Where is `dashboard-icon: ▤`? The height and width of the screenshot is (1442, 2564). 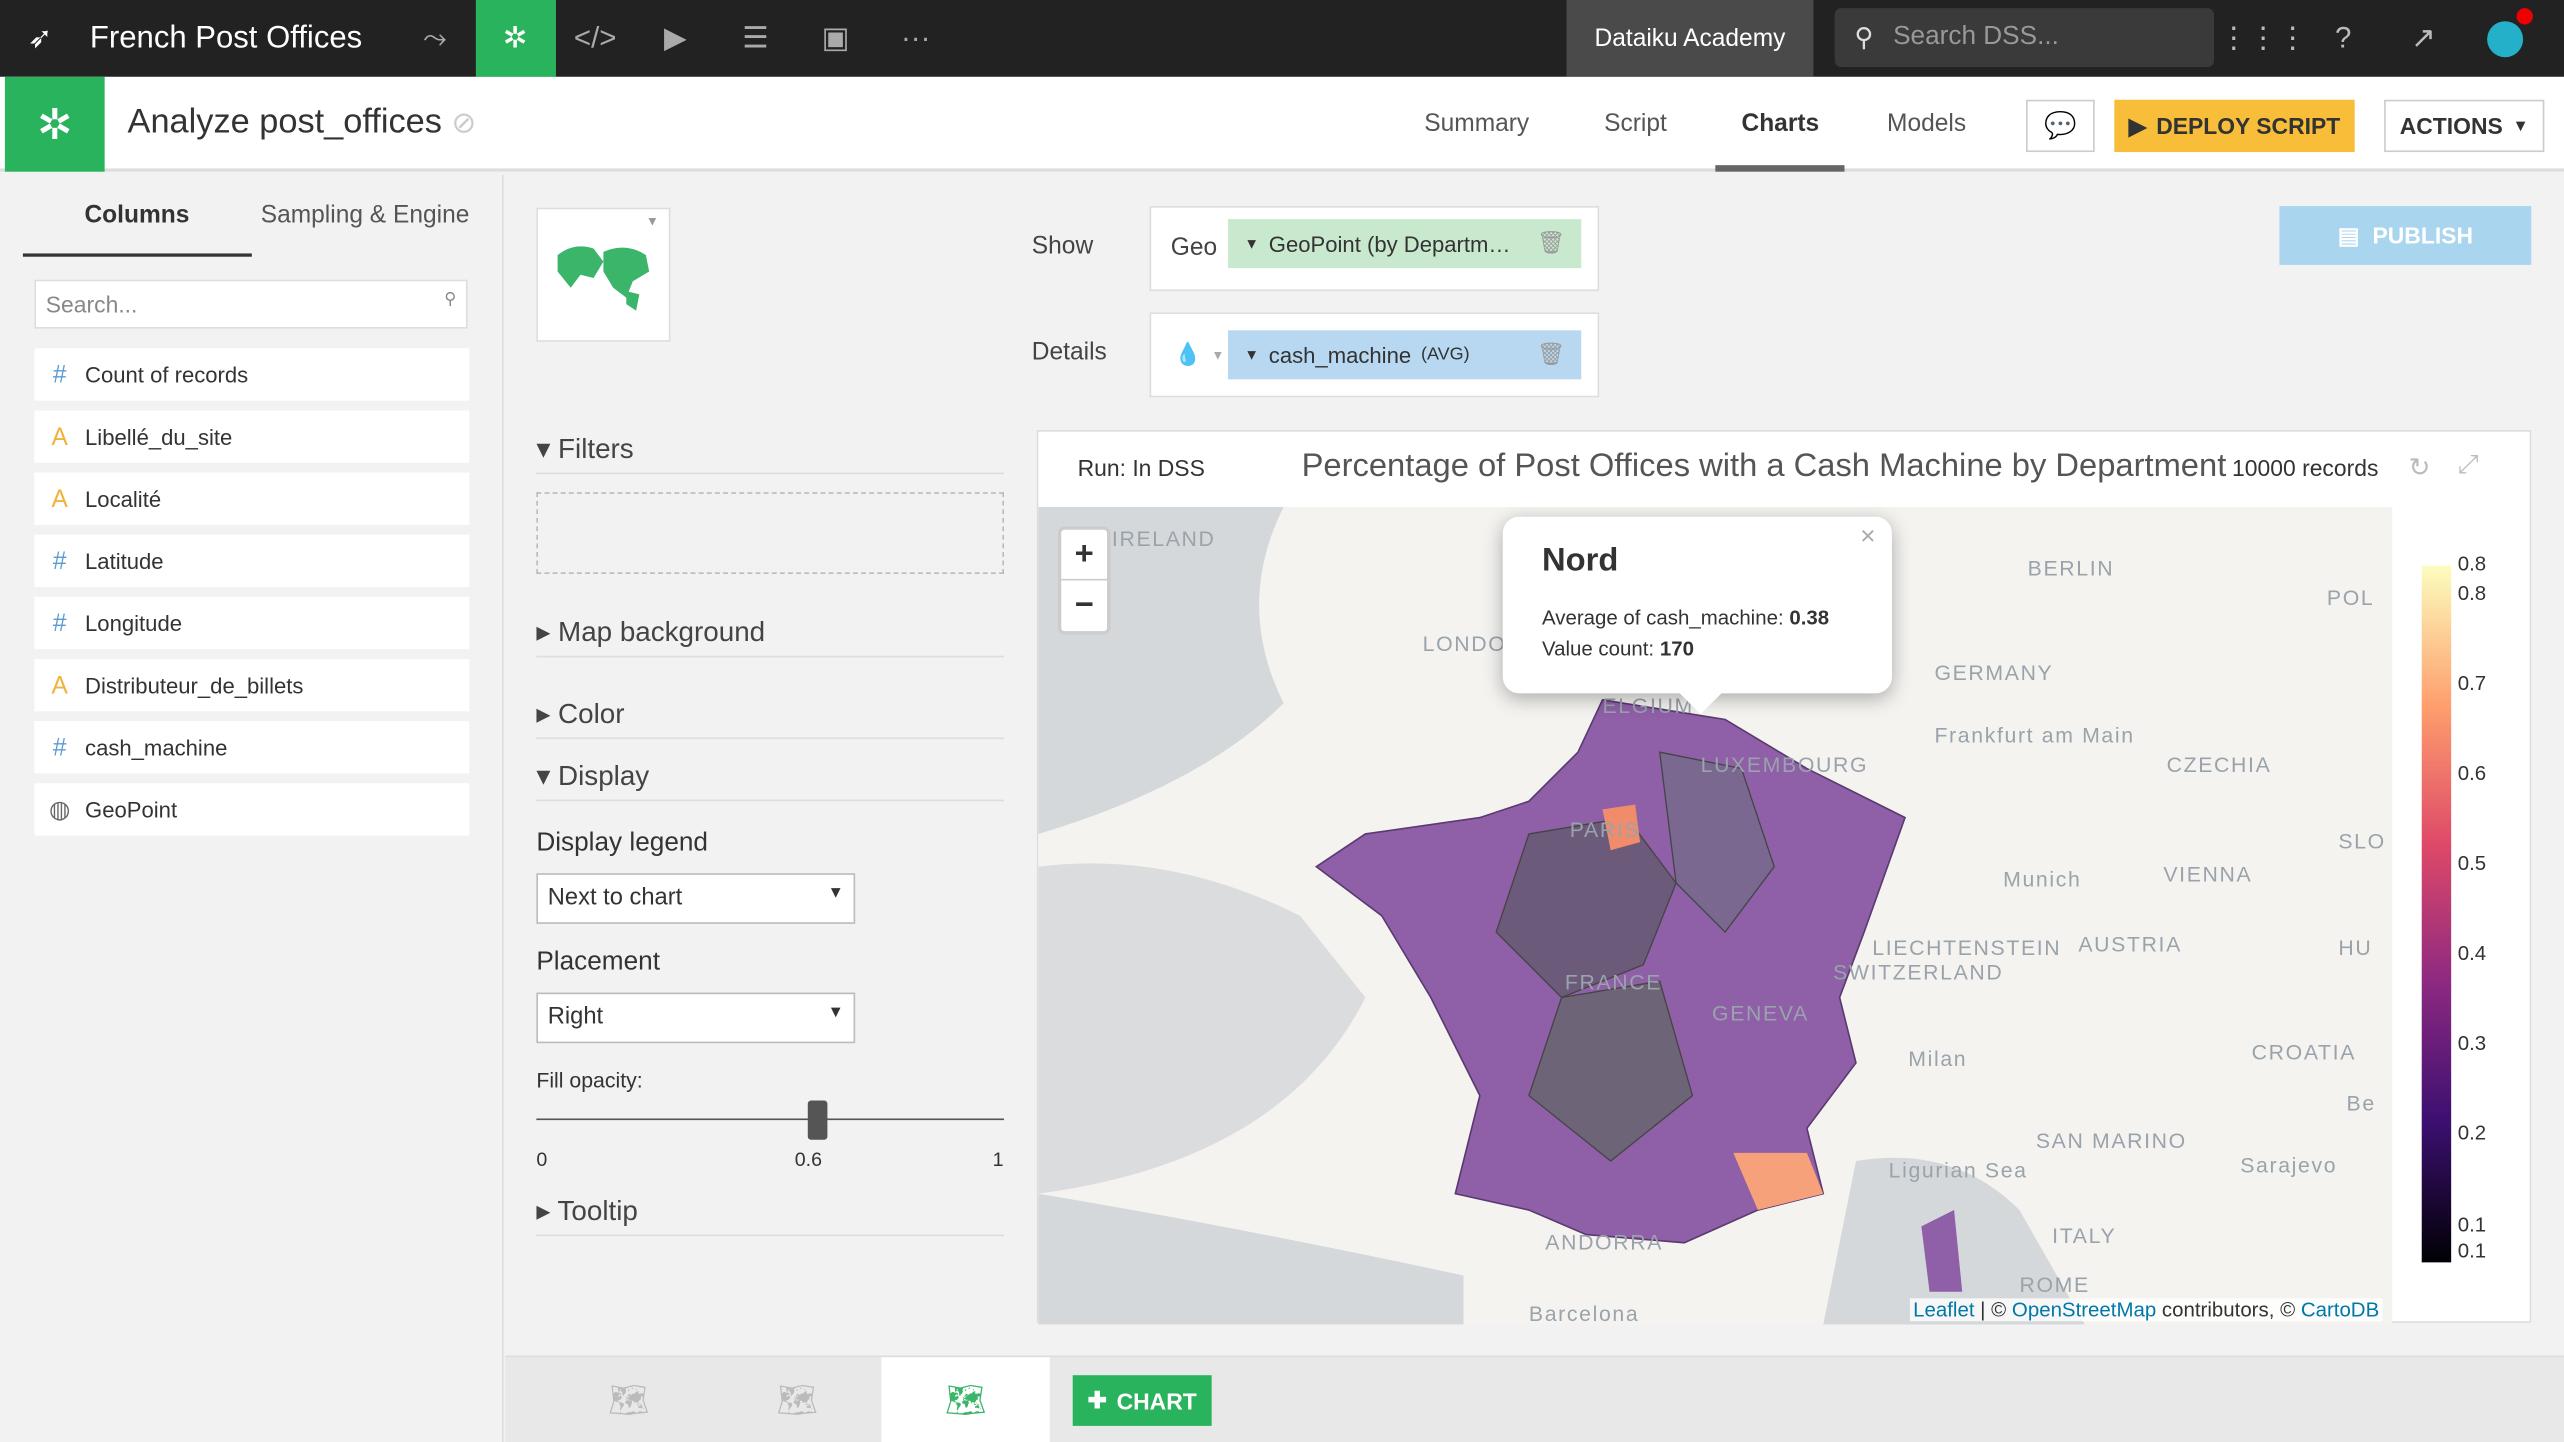
dashboard-icon: ▤ is located at coordinates (2348, 234).